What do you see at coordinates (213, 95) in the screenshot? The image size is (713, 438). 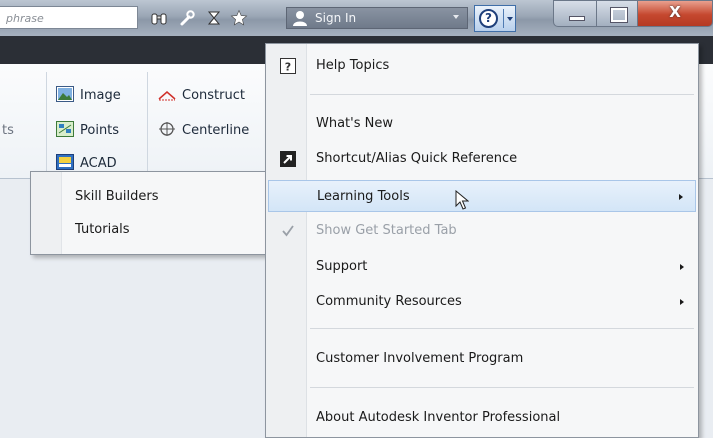 I see `ribbon-item-label: Construct` at bounding box center [213, 95].